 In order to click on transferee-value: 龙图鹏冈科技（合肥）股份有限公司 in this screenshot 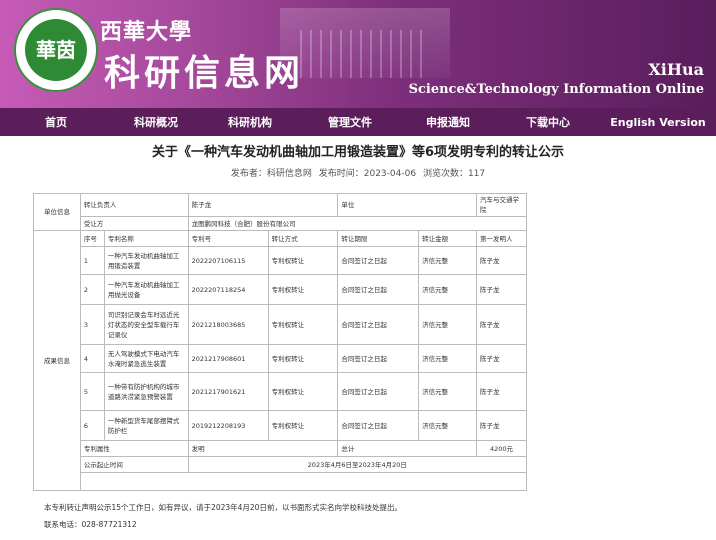, I will do `click(357, 223)`.